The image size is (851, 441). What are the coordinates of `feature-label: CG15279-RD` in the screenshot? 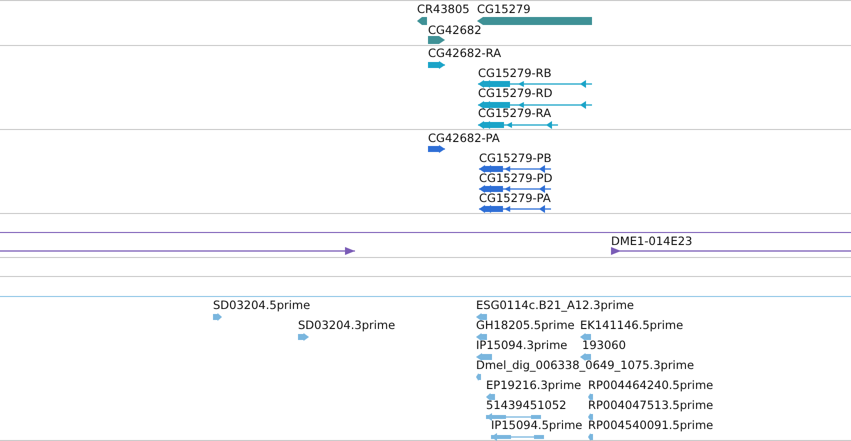 It's located at (515, 93).